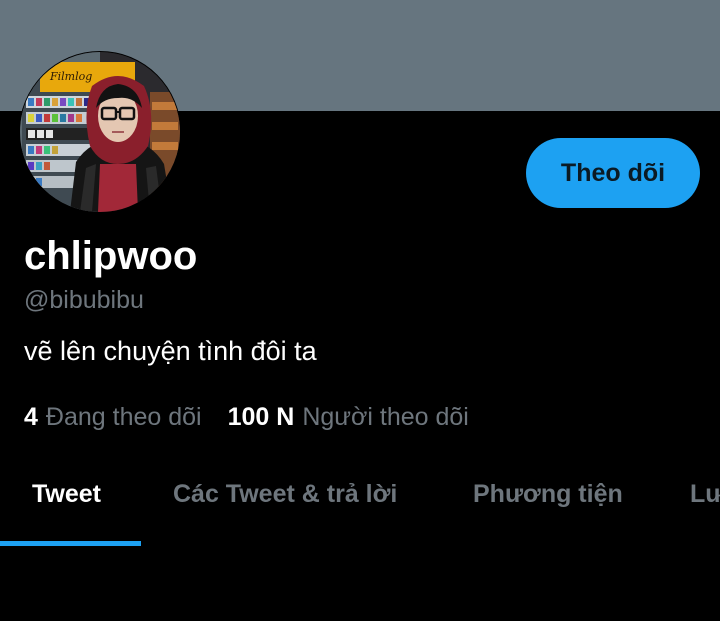  Describe the element at coordinates (111, 256) in the screenshot. I see `display-name: chlipwoo` at that location.